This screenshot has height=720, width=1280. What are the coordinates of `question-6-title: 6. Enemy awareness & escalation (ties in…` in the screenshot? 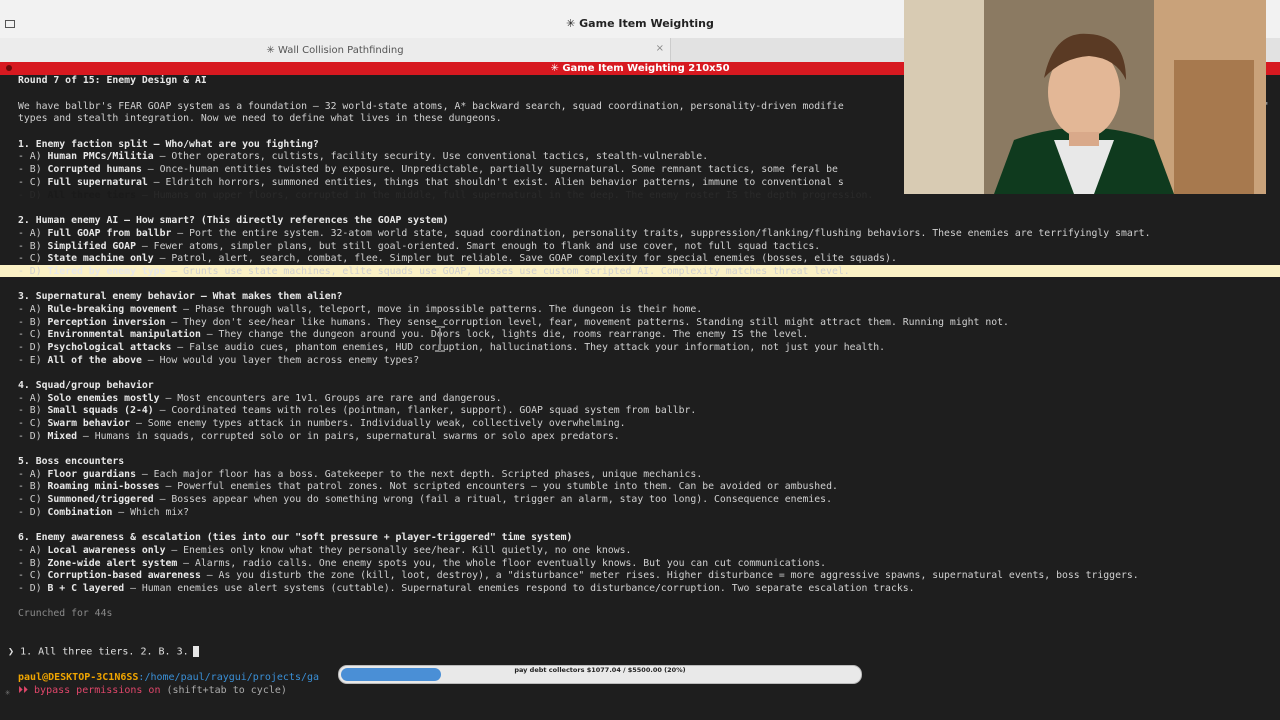 It's located at (295, 537).